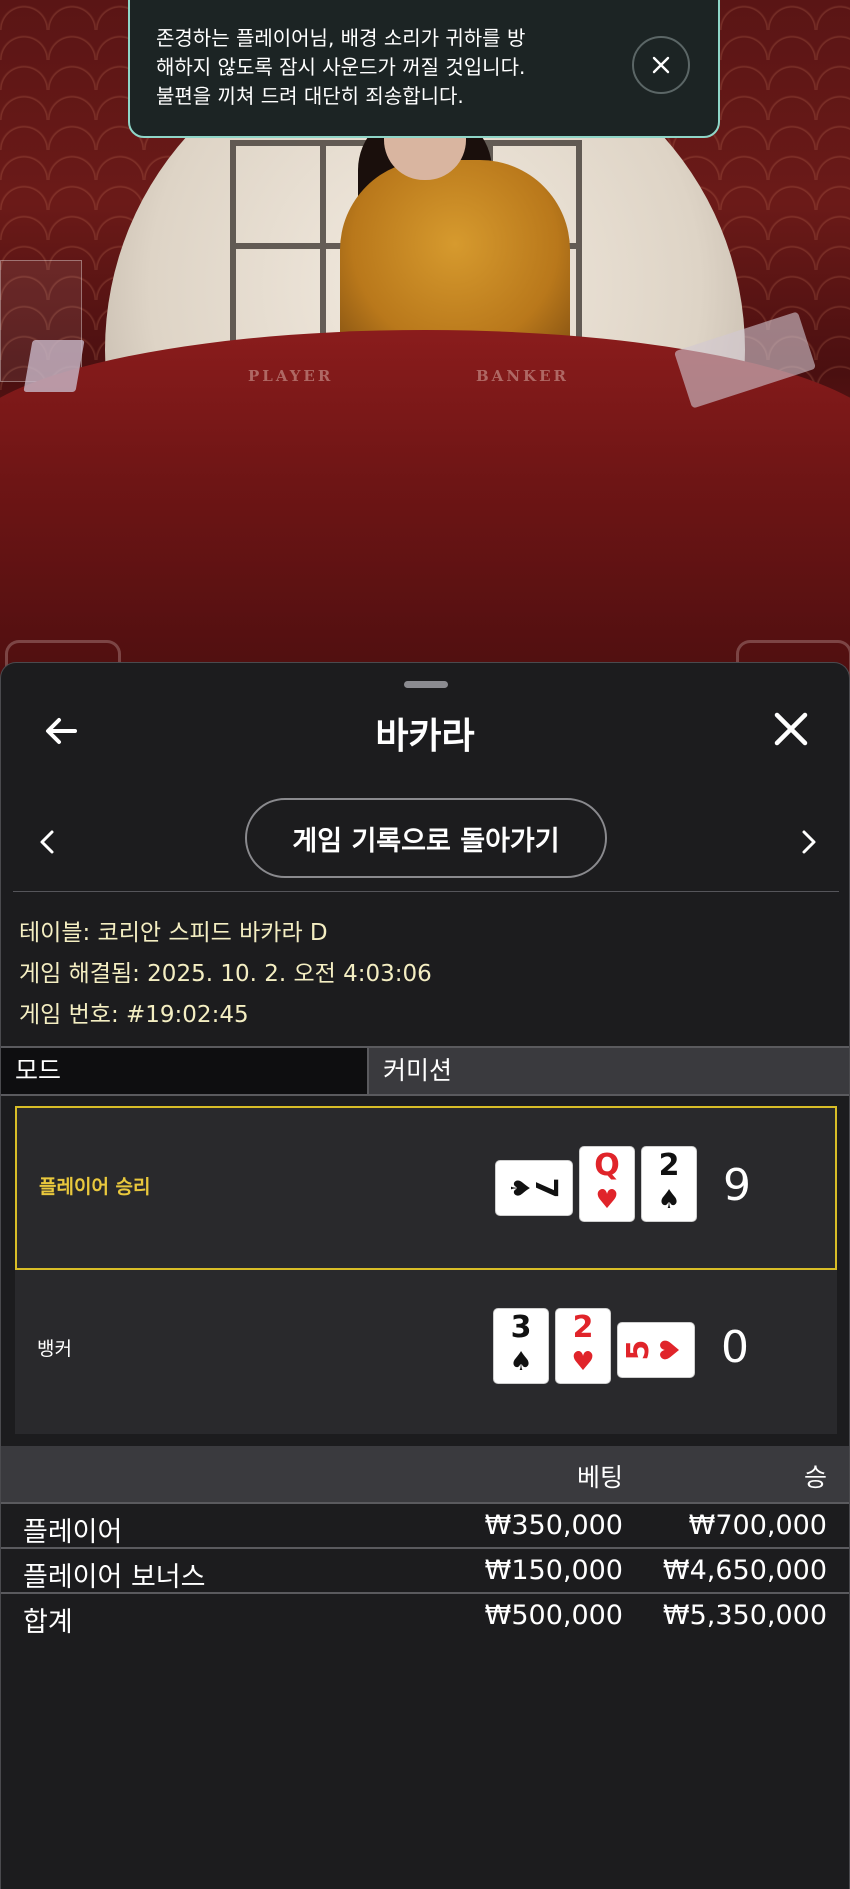  What do you see at coordinates (669, 1184) in the screenshot?
I see `playing-card: 2 ♠` at bounding box center [669, 1184].